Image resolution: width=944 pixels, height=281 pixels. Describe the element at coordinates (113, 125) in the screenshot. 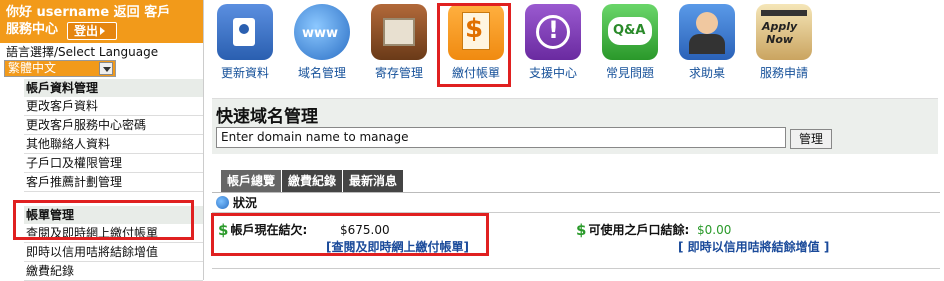

I see `sidebar-item-change-password: 更改客戶服務中心密碼` at that location.